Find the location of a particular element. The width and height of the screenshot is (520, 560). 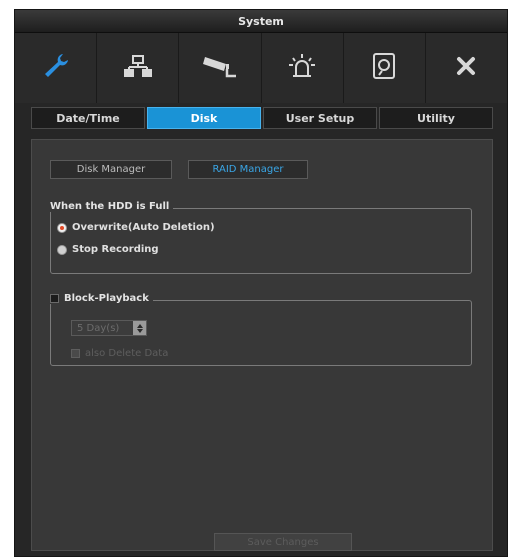

alarm-icon is located at coordinates (302, 68).